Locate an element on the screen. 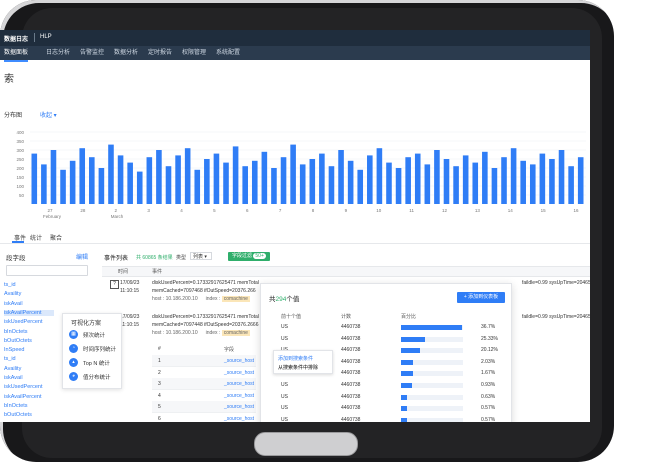 The width and height of the screenshot is (645, 465). expand-icon: ? is located at coordinates (114, 284).